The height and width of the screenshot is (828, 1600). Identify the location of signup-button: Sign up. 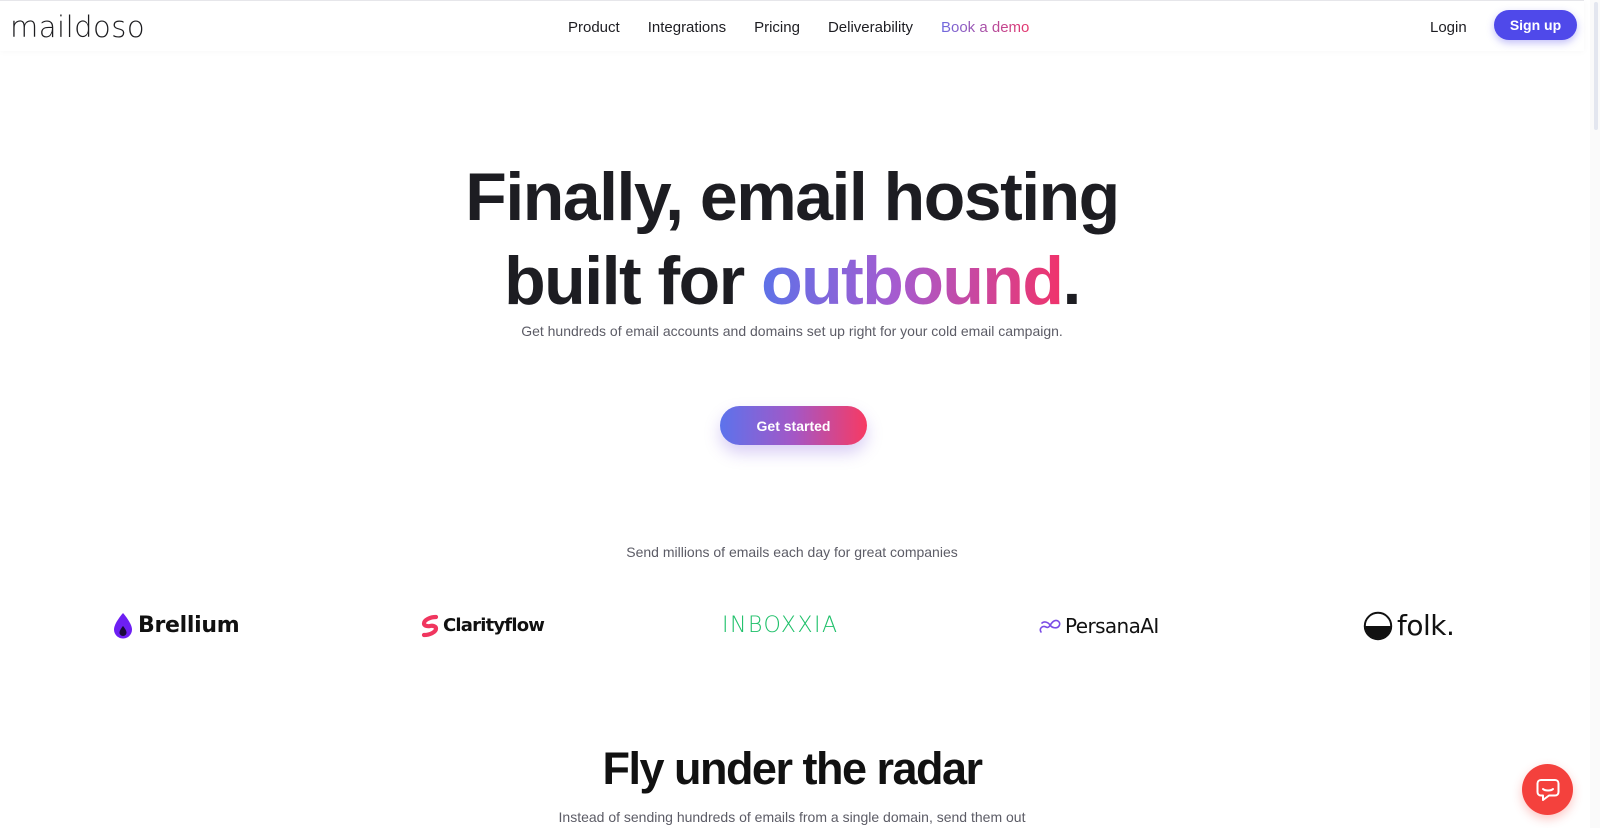
(1535, 25).